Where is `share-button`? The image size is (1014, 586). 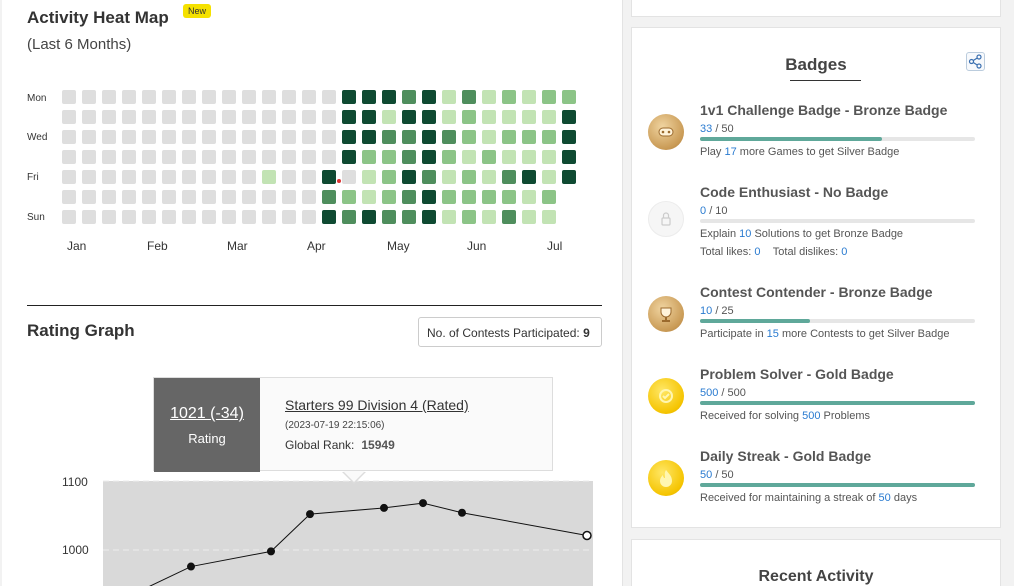
share-button is located at coordinates (975, 61).